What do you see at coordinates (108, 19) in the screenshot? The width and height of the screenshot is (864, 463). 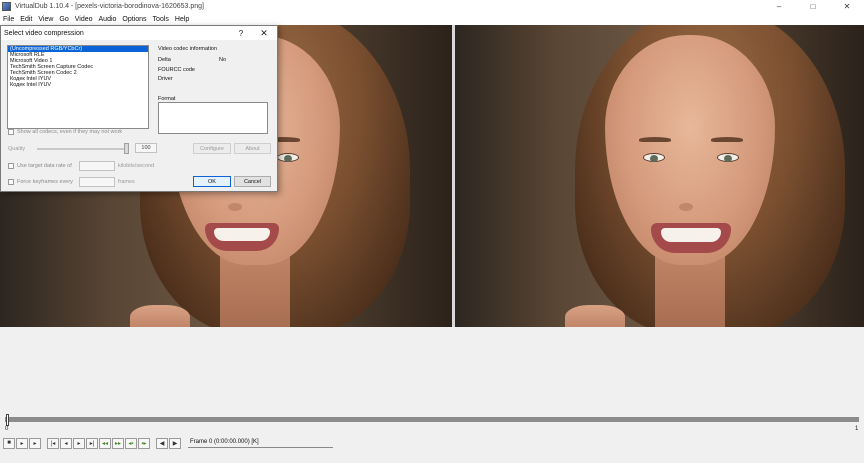 I see `menu-audio: Audio` at bounding box center [108, 19].